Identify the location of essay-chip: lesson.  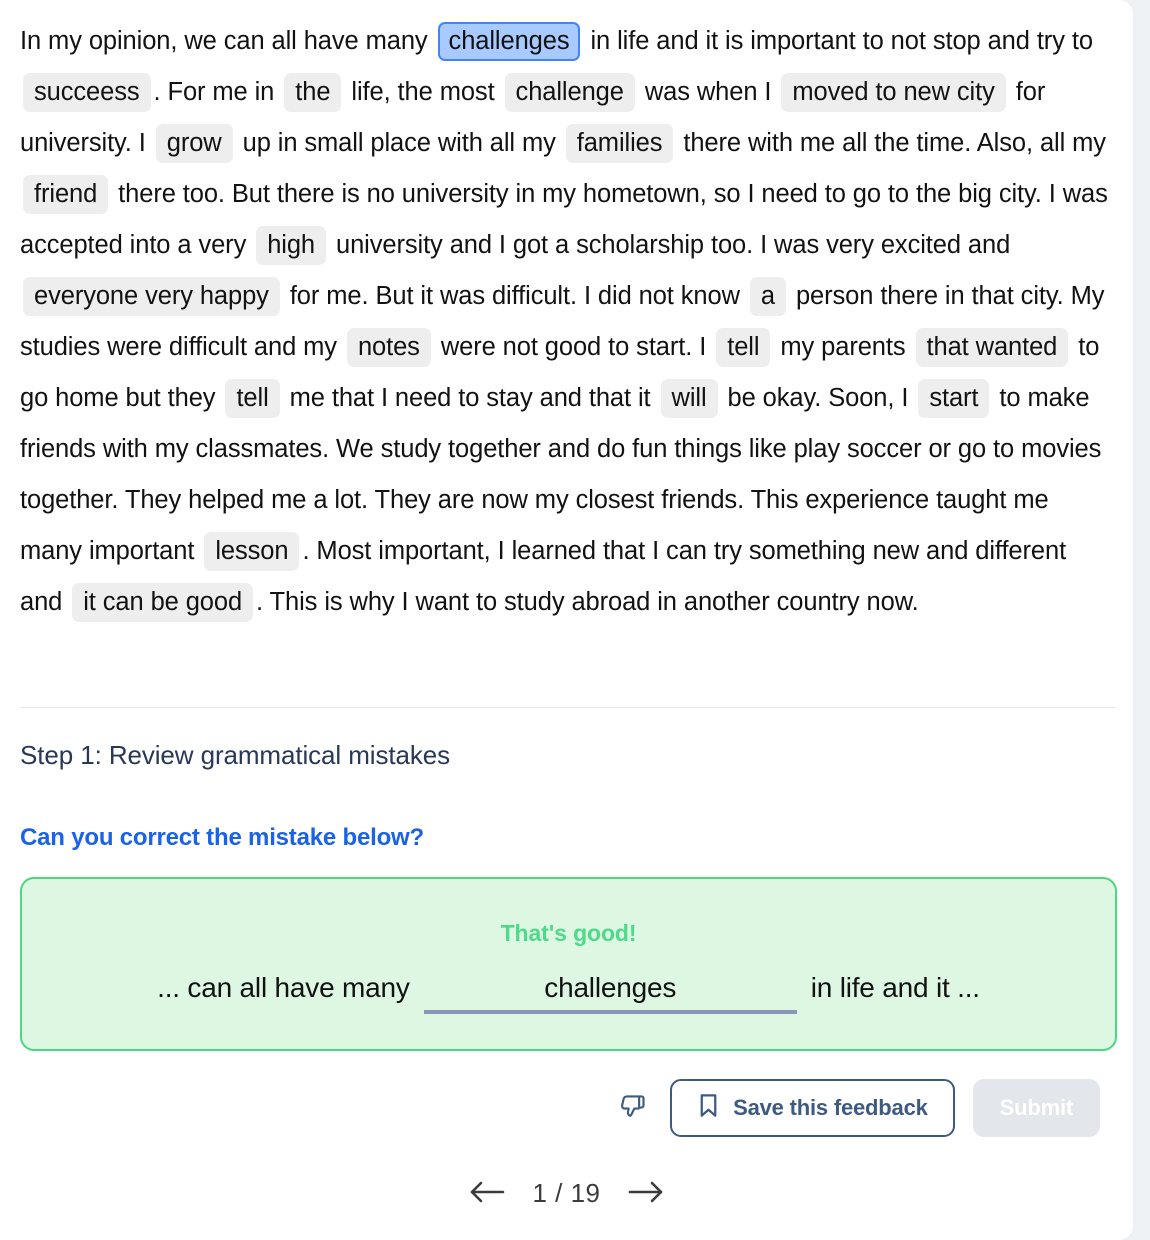
(252, 551).